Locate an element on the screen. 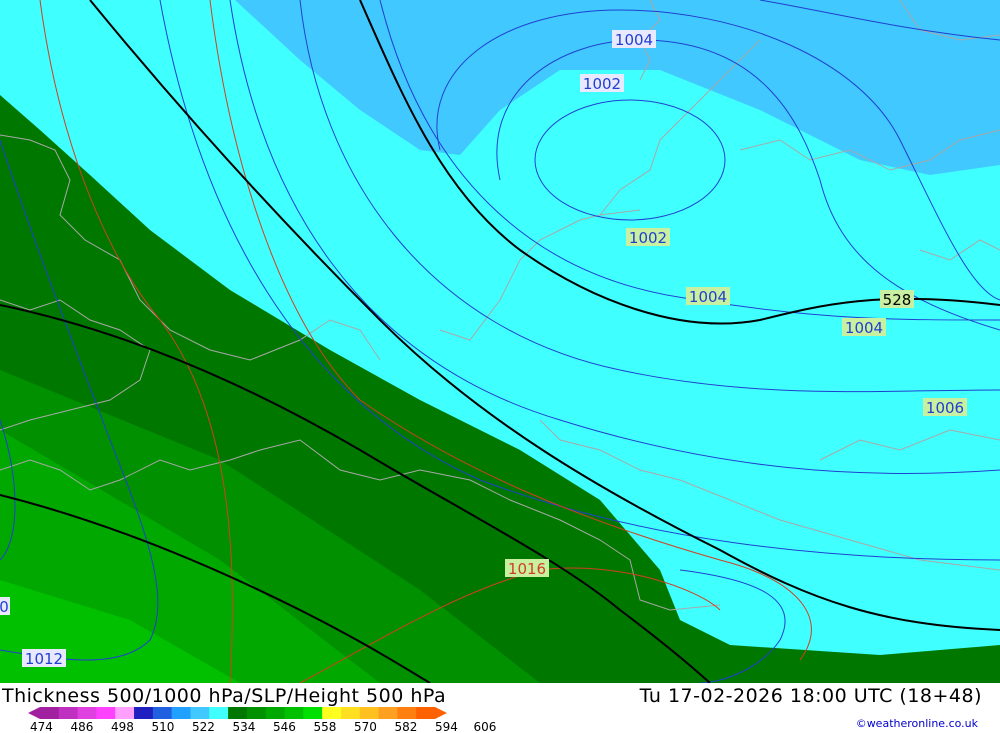  scale-tick-label: 546 is located at coordinates (284, 726).